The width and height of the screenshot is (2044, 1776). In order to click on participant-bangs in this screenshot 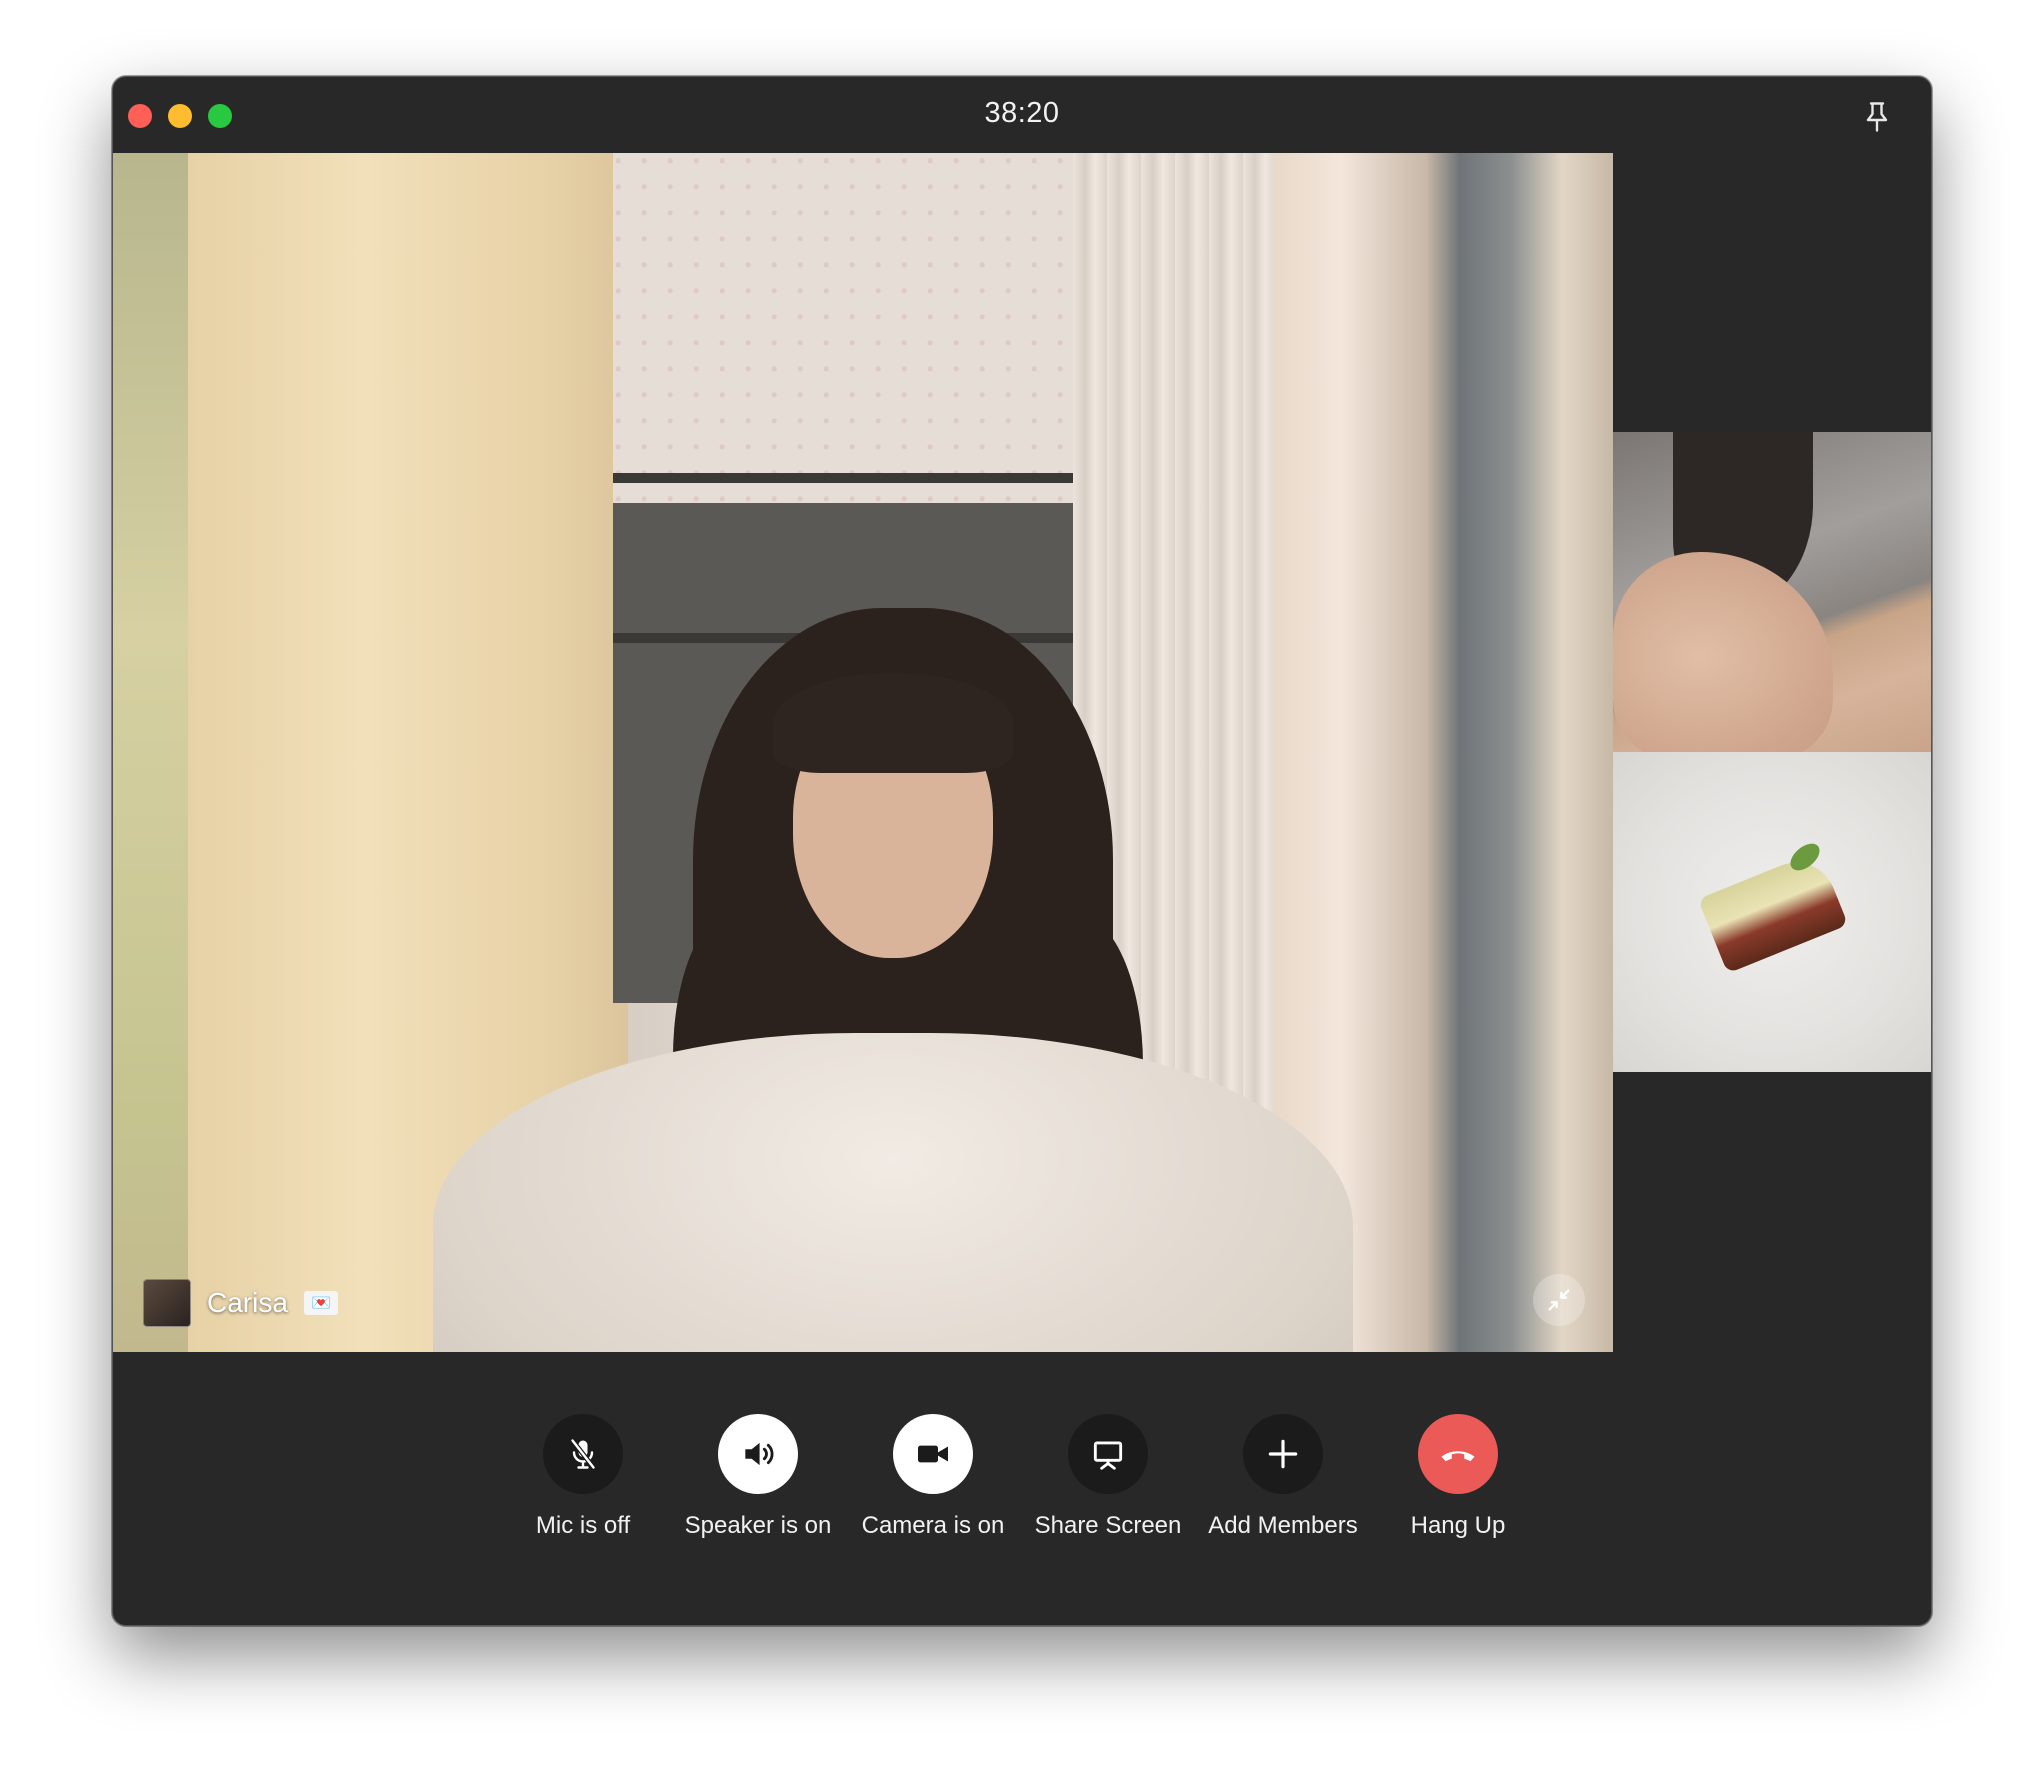, I will do `click(893, 723)`.